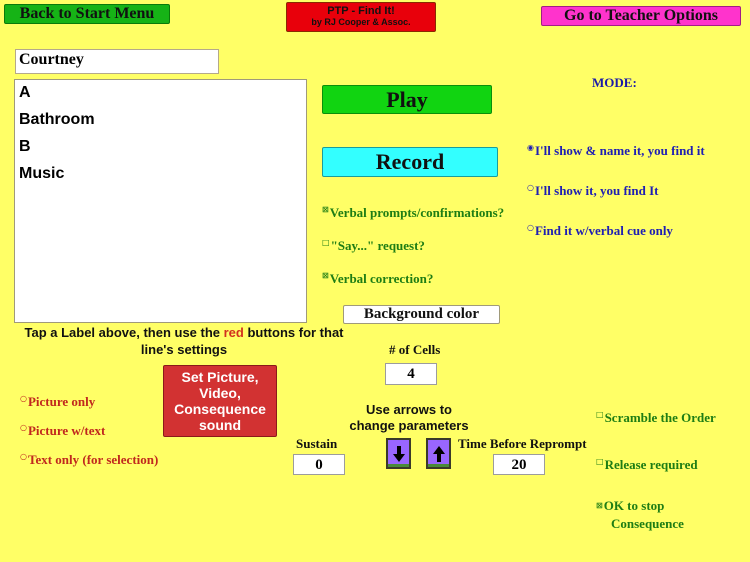 The height and width of the screenshot is (562, 750). I want to click on picture-with-text-radio: ○Picture w/text, so click(62, 431).